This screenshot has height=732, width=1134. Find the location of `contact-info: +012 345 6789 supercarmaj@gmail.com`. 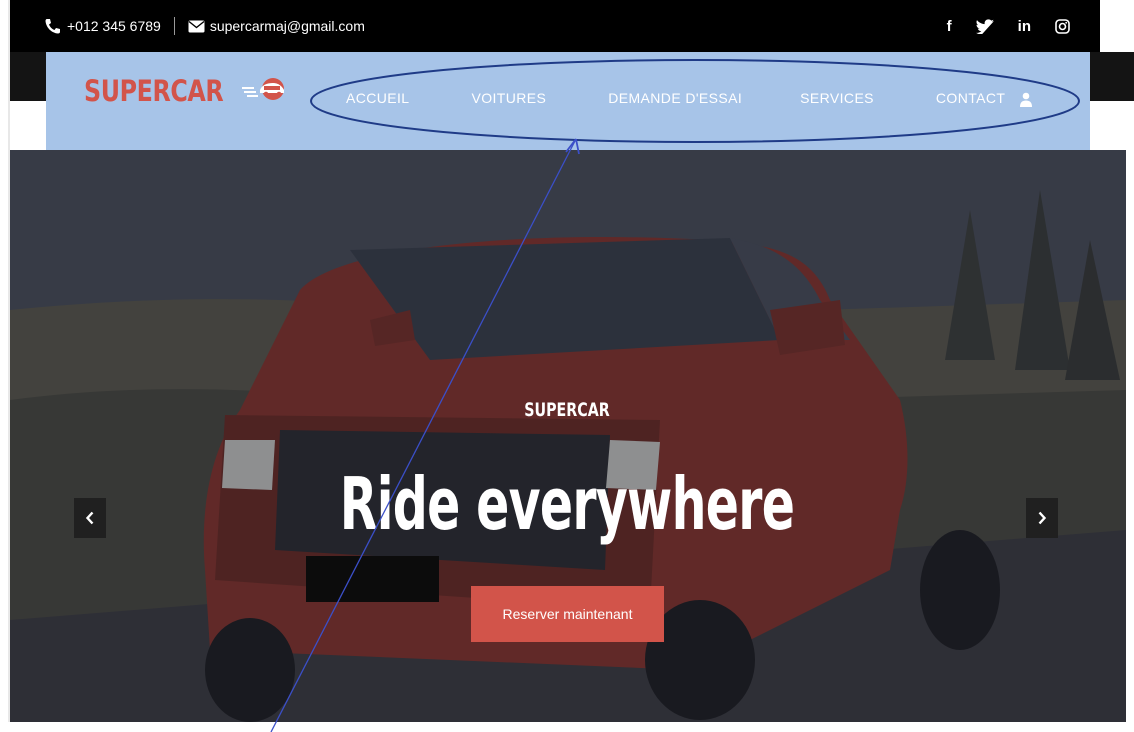

contact-info: +012 345 6789 supercarmaj@gmail.com is located at coordinates (187, 26).